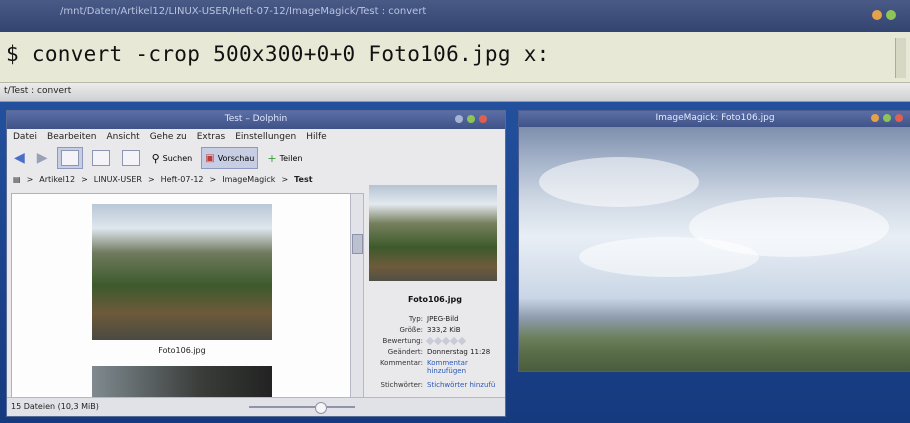  I want to click on root-icon: ▤, so click(17, 179).